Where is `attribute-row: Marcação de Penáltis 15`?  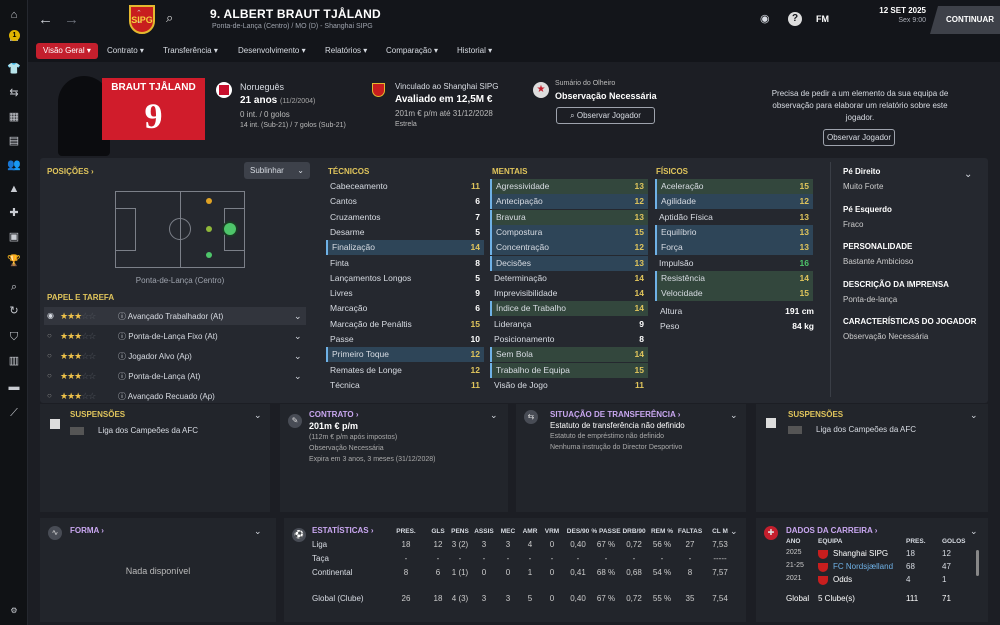
attribute-row: Marcação de Penáltis 15 is located at coordinates (405, 324).